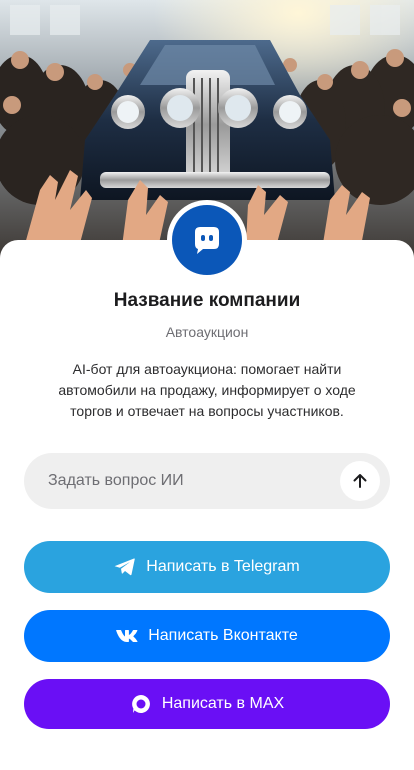 The height and width of the screenshot is (770, 414). I want to click on arrow-up-icon, so click(360, 481).